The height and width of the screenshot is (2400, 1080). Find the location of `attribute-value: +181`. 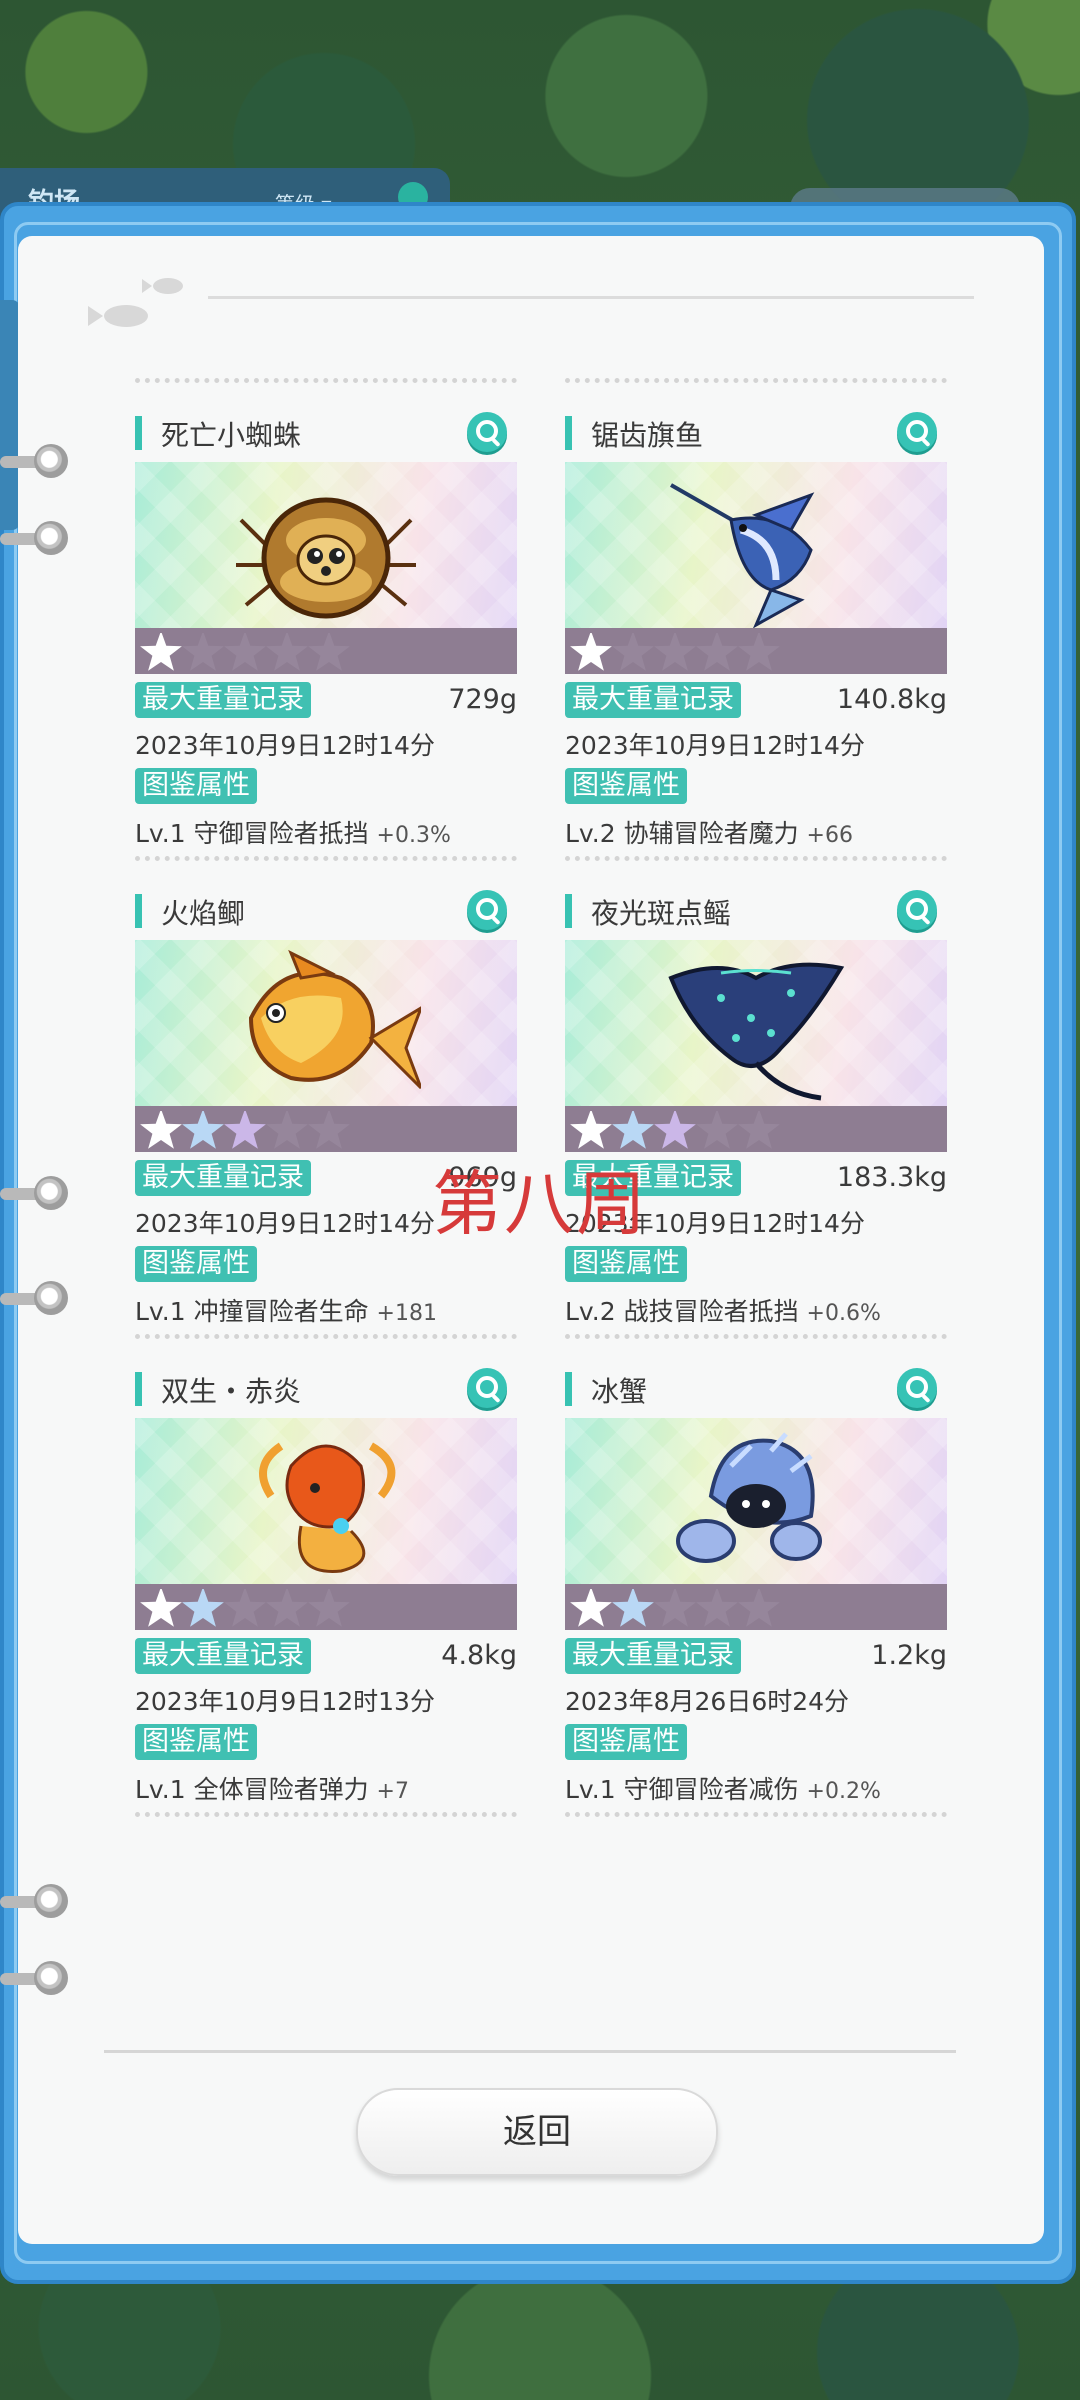

attribute-value: +181 is located at coordinates (406, 1313).